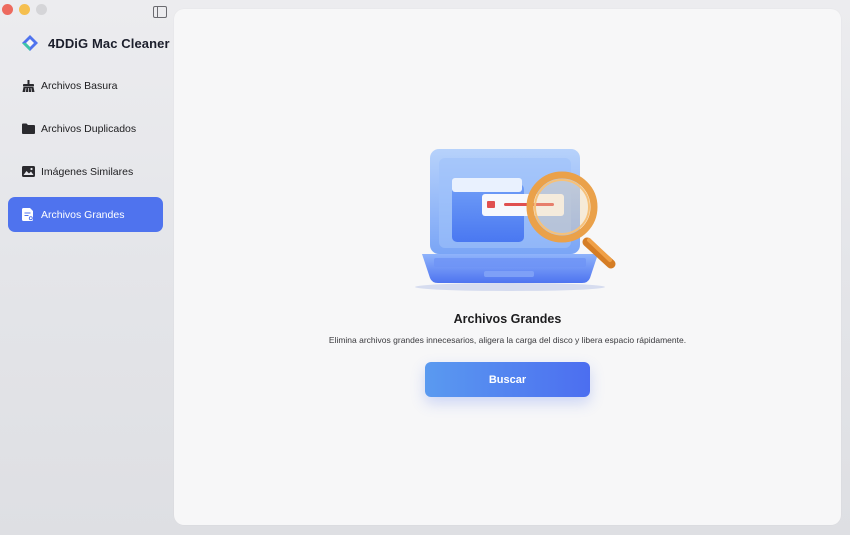 This screenshot has width=850, height=535. Describe the element at coordinates (515, 220) in the screenshot. I see `laptop-magnifier-illustration` at that location.